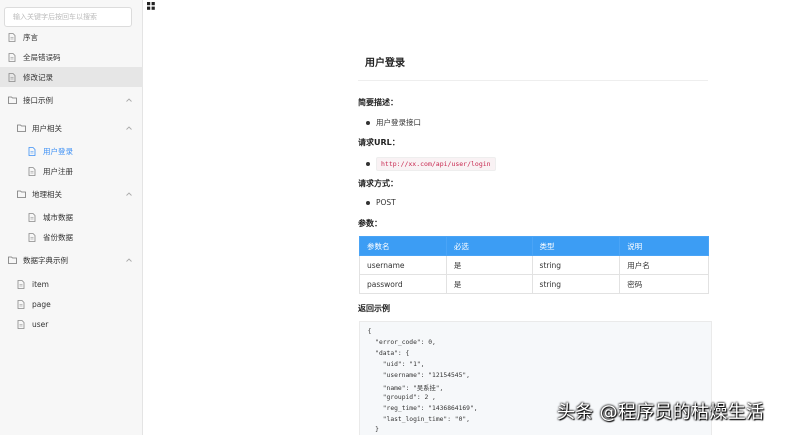 The height and width of the screenshot is (435, 800). I want to click on summary-item: 用户登录接口, so click(393, 122).